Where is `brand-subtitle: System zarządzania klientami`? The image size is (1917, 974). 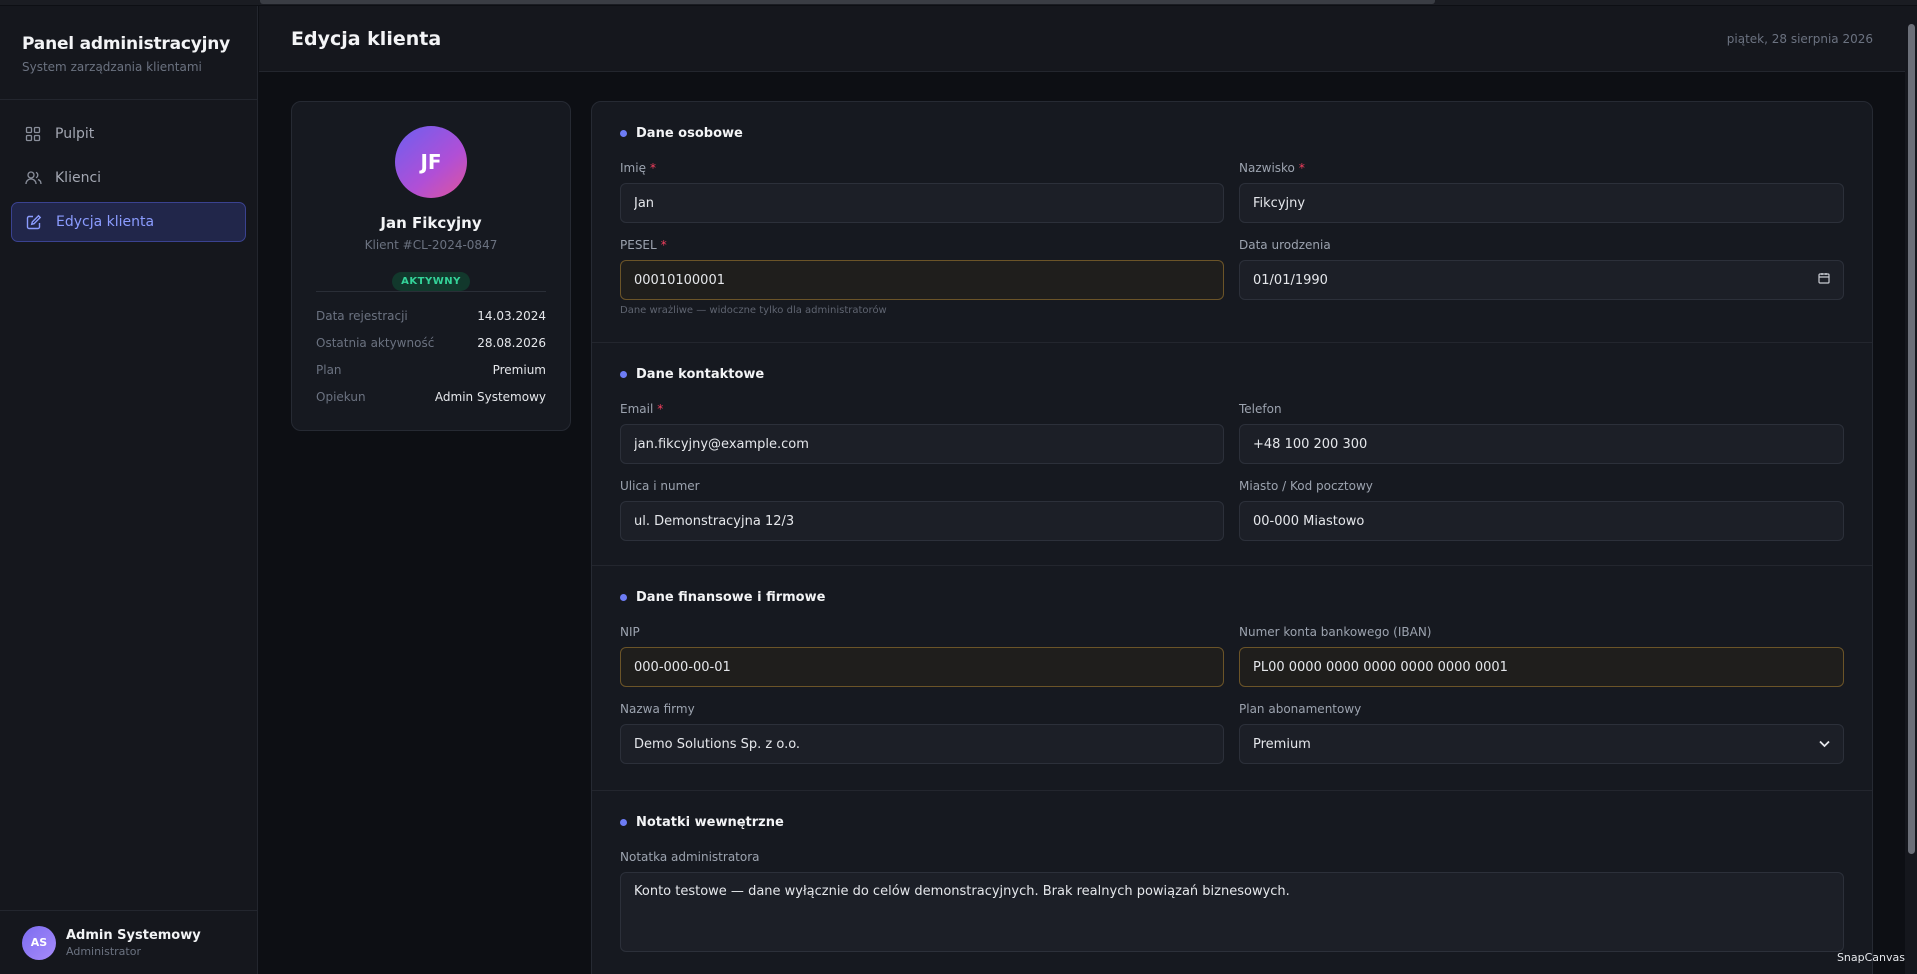 brand-subtitle: System zarządzania klientami is located at coordinates (112, 67).